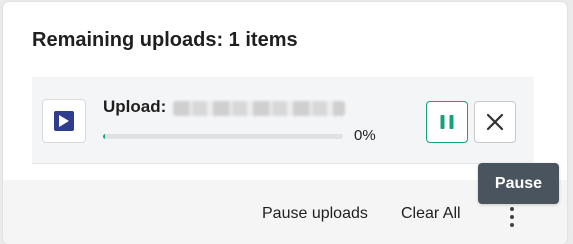  I want to click on pause-tooltip: Pause, so click(518, 183).